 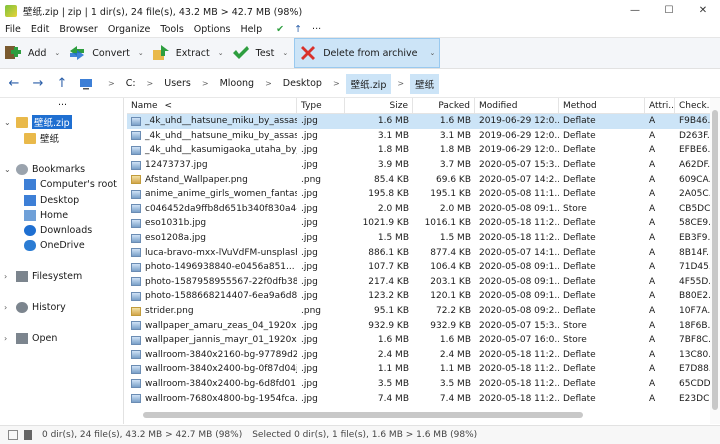 I want to click on vertical-scrollbar-thumb, so click(x=715, y=260).